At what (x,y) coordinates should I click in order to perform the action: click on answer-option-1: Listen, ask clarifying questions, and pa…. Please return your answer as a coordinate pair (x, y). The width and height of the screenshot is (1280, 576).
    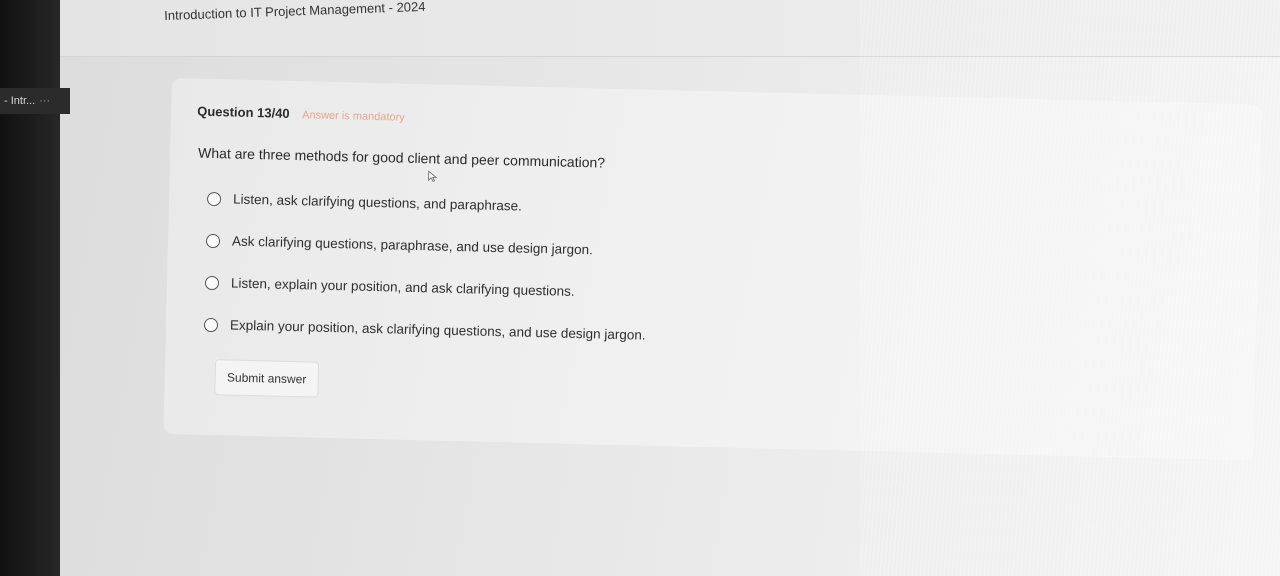
    Looking at the image, I should click on (364, 202).